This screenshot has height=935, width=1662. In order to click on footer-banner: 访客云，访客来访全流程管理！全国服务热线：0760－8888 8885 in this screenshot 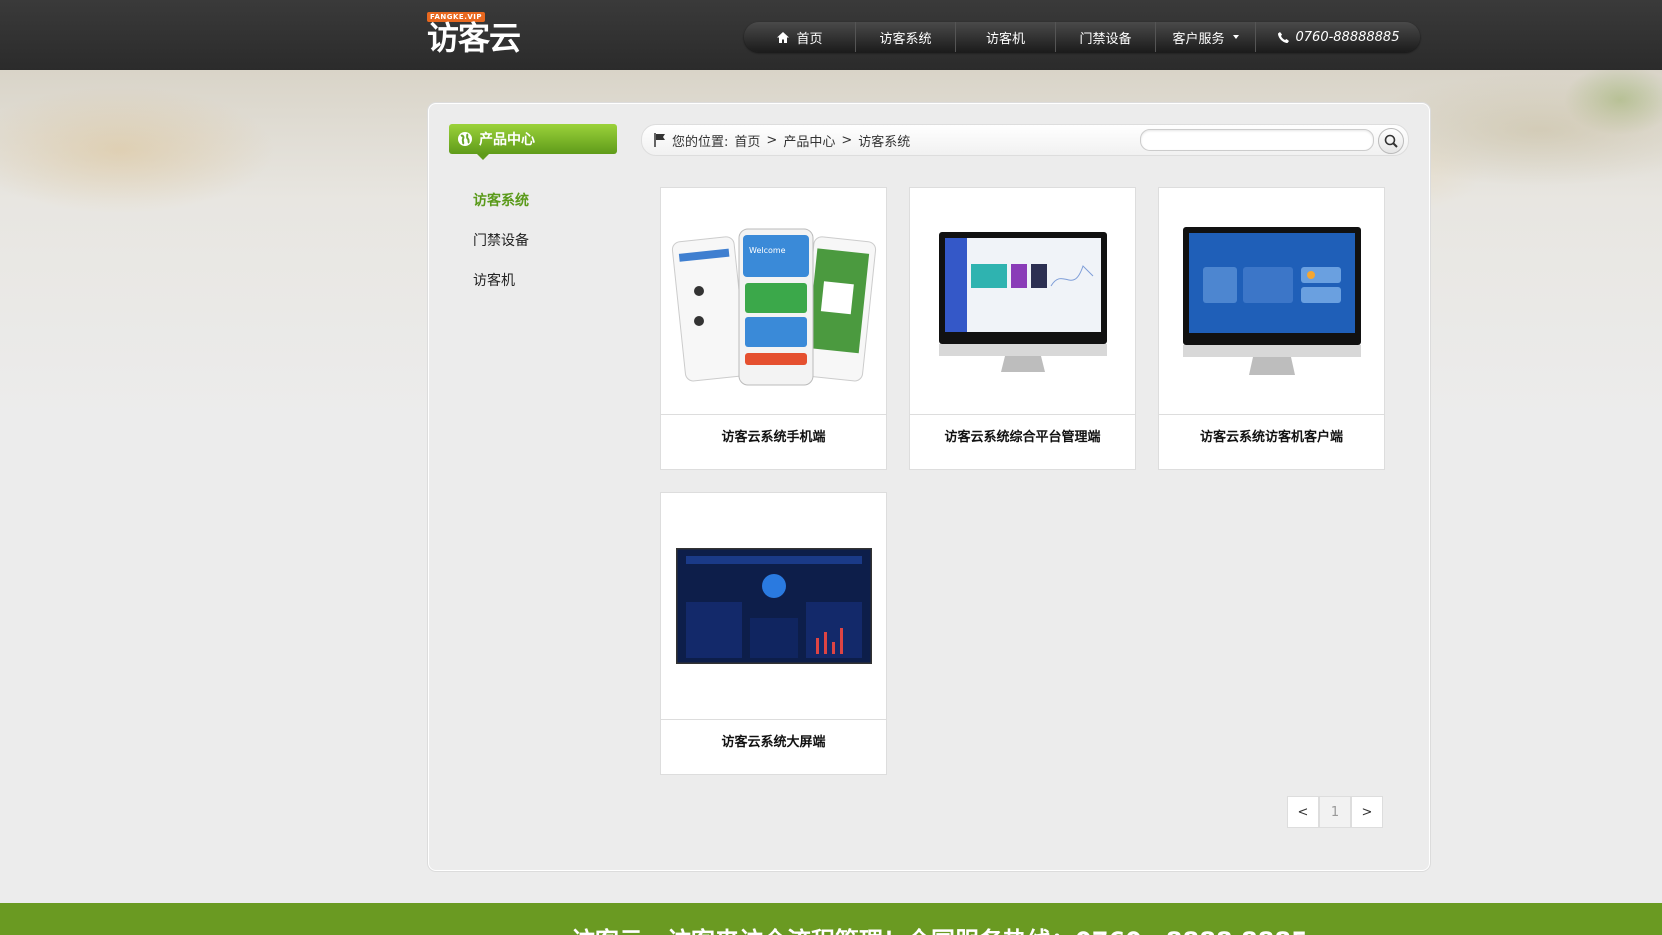, I will do `click(831, 919)`.